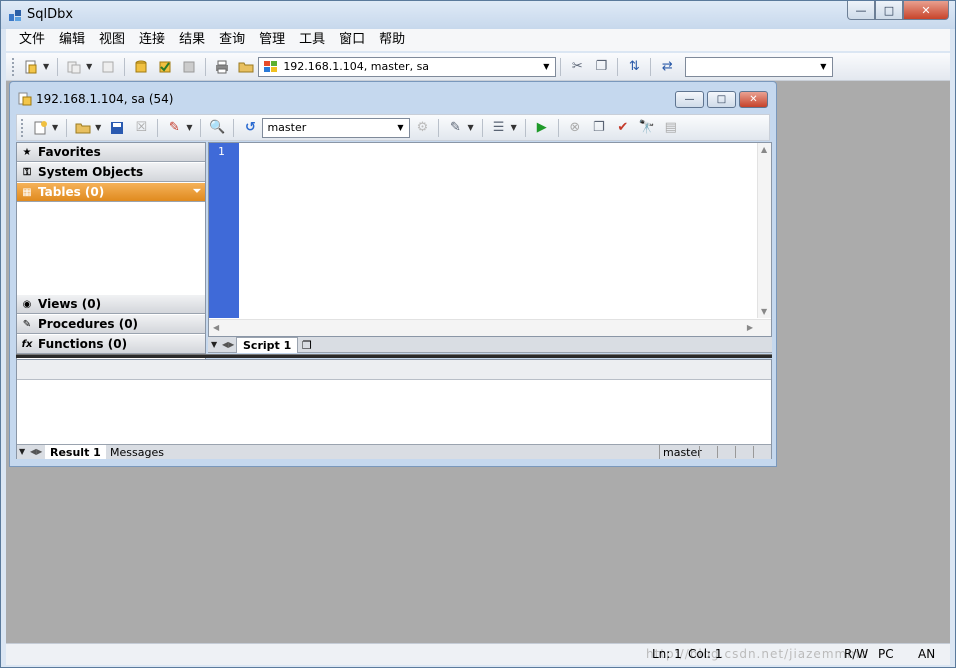 Image resolution: width=956 pixels, height=668 pixels. Describe the element at coordinates (112, 40) in the screenshot. I see `menu-view: 视图` at that location.